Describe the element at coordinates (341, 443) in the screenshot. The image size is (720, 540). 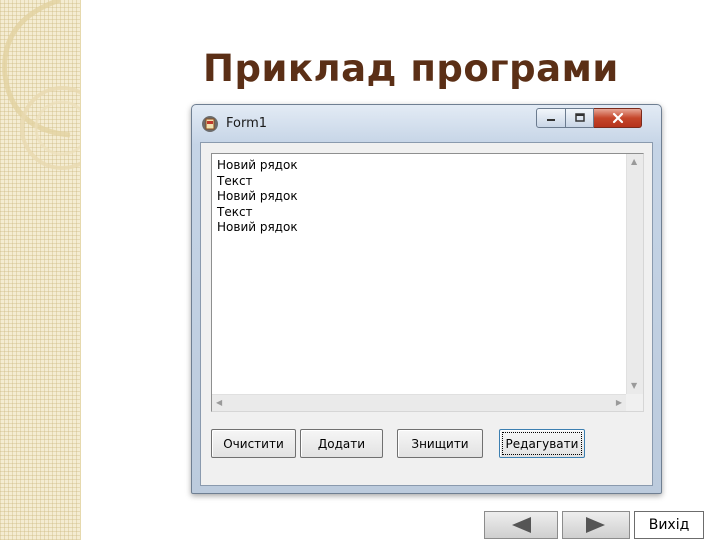
I see `add-button: Додати` at that location.